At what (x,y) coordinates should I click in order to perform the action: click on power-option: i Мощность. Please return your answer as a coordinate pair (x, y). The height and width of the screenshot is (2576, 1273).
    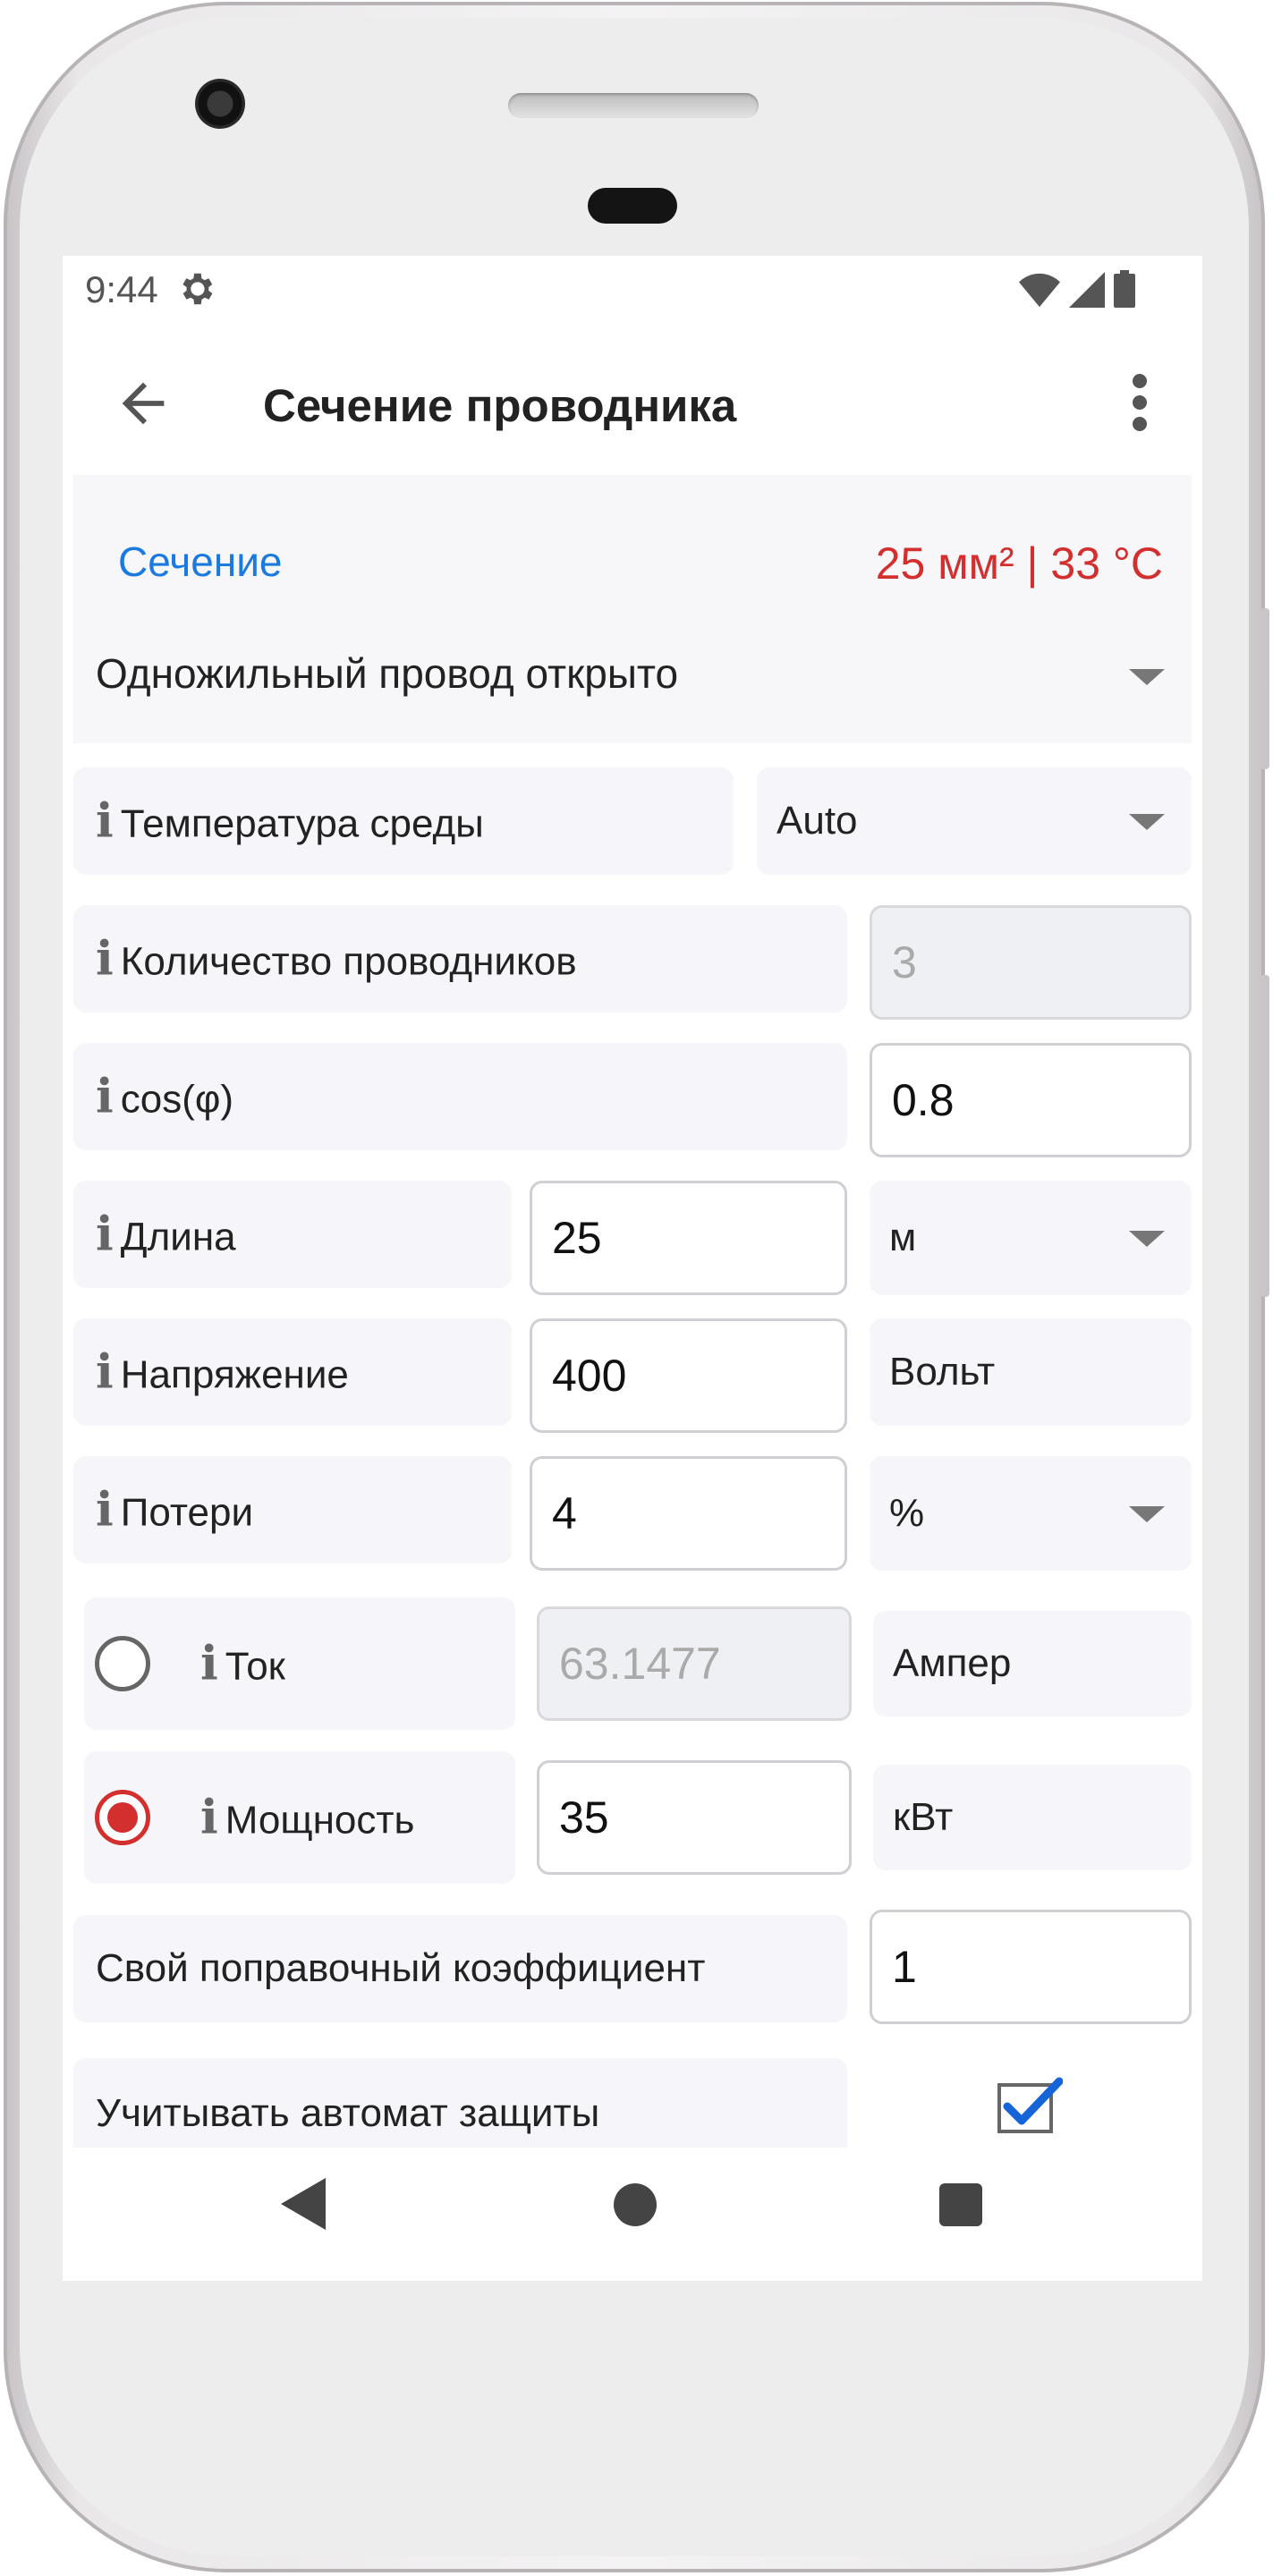
    Looking at the image, I should click on (299, 1817).